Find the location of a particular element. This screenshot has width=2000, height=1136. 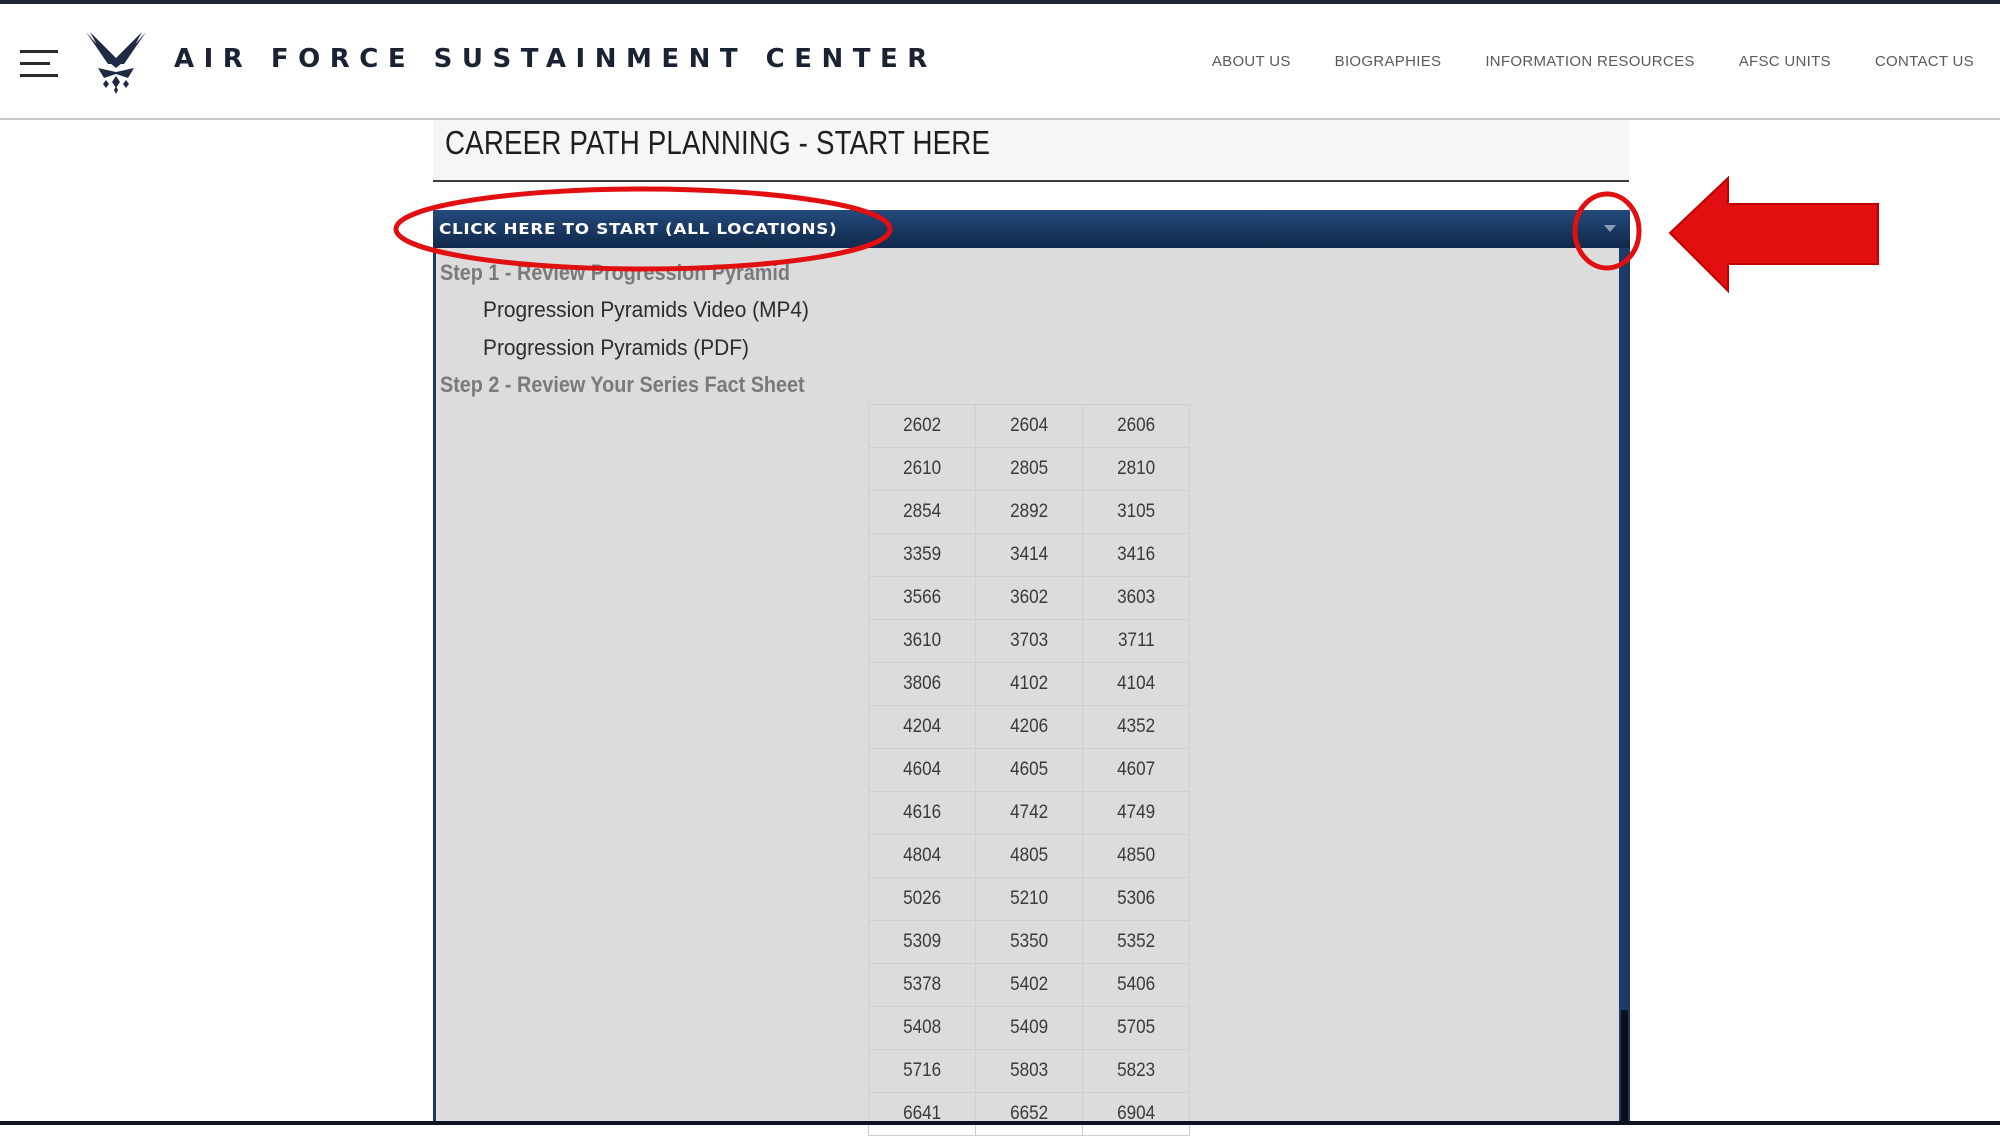

series-cell: 3603 is located at coordinates (1136, 598).